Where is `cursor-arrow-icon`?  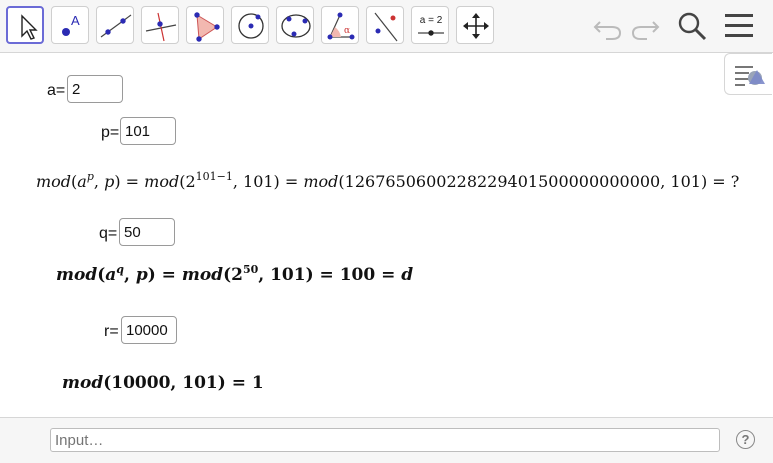 cursor-arrow-icon is located at coordinates (29, 27).